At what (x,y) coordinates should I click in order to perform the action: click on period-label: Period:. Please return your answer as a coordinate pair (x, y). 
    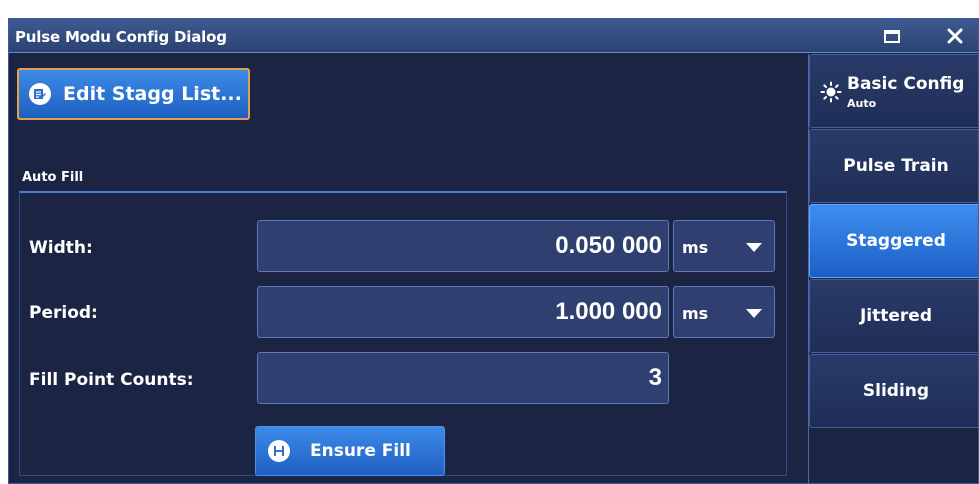
    Looking at the image, I should click on (63, 313).